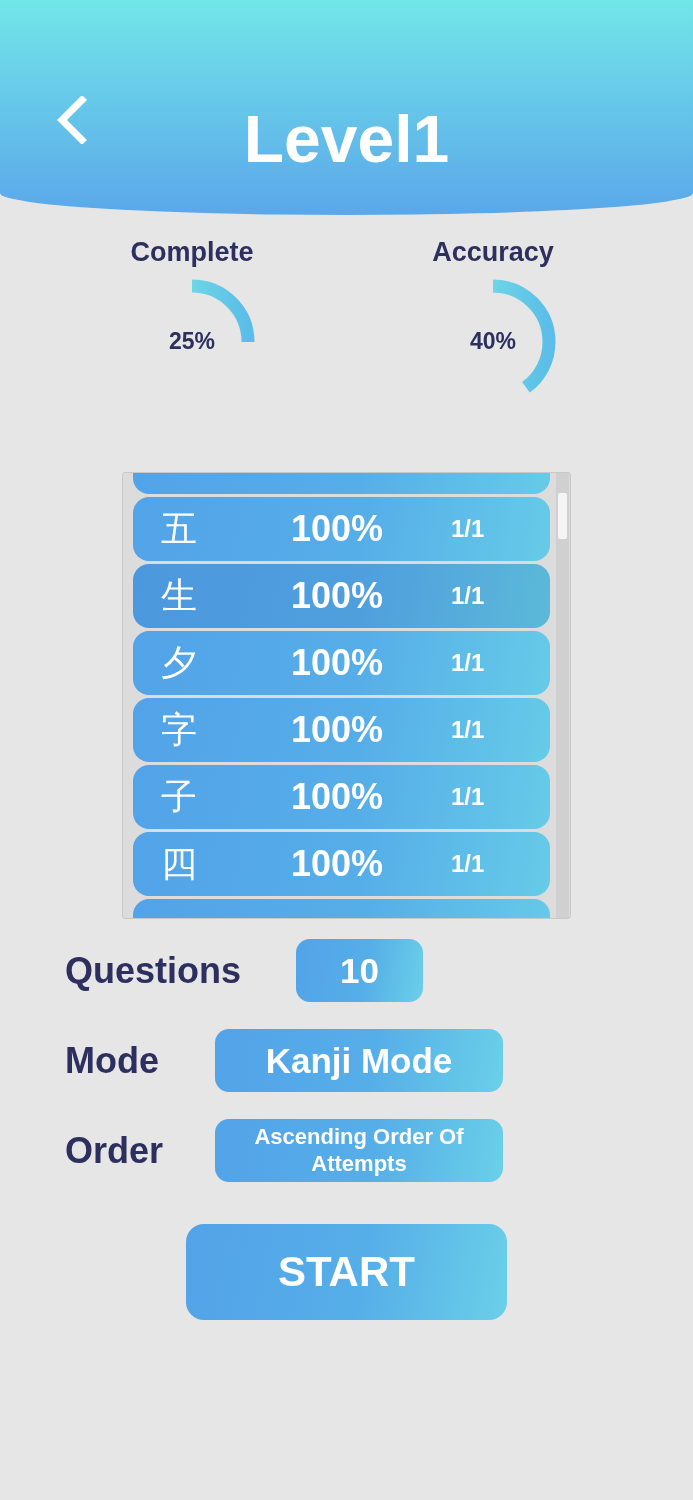  Describe the element at coordinates (112, 1060) in the screenshot. I see `setting-label: Mode` at that location.